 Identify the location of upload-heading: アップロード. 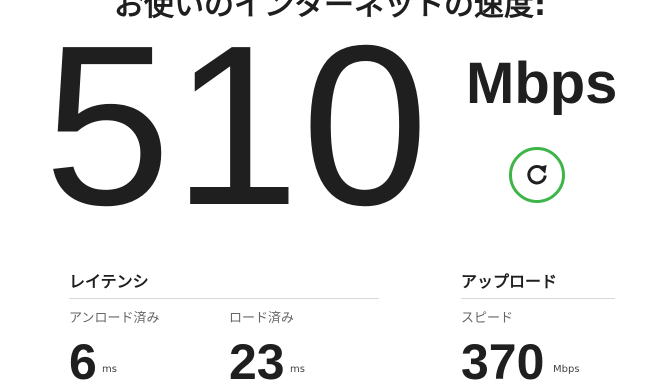
(509, 281).